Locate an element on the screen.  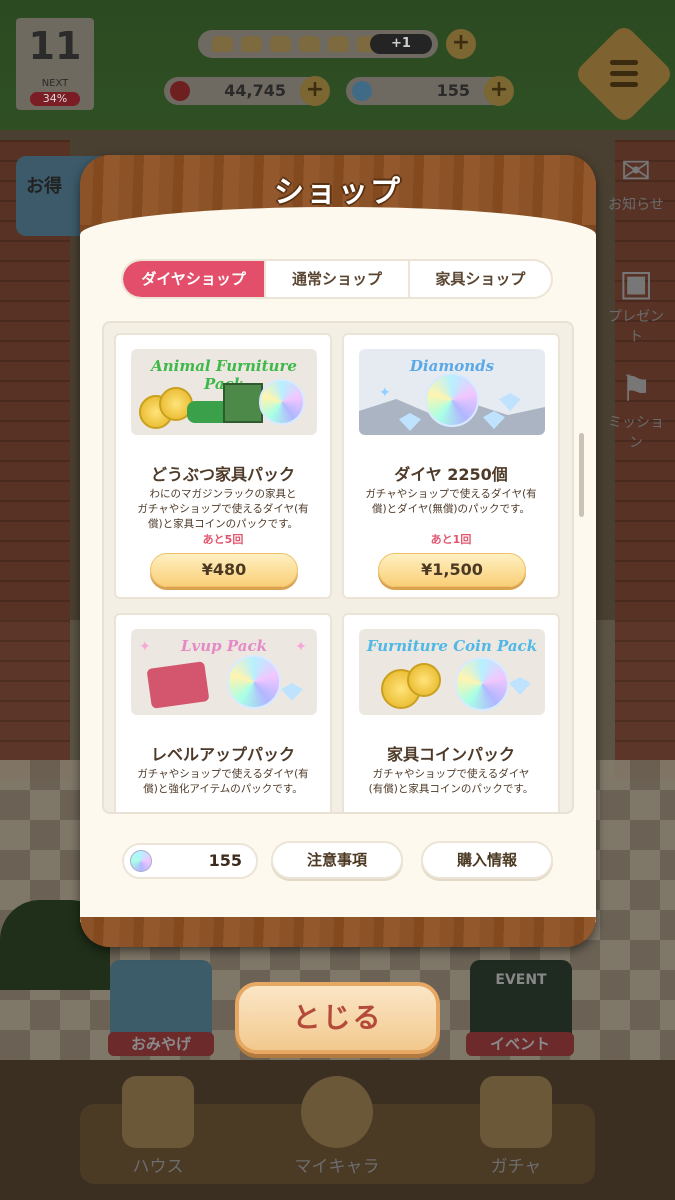
item-thumbnail: Furniture Coin Pack is located at coordinates (452, 672).